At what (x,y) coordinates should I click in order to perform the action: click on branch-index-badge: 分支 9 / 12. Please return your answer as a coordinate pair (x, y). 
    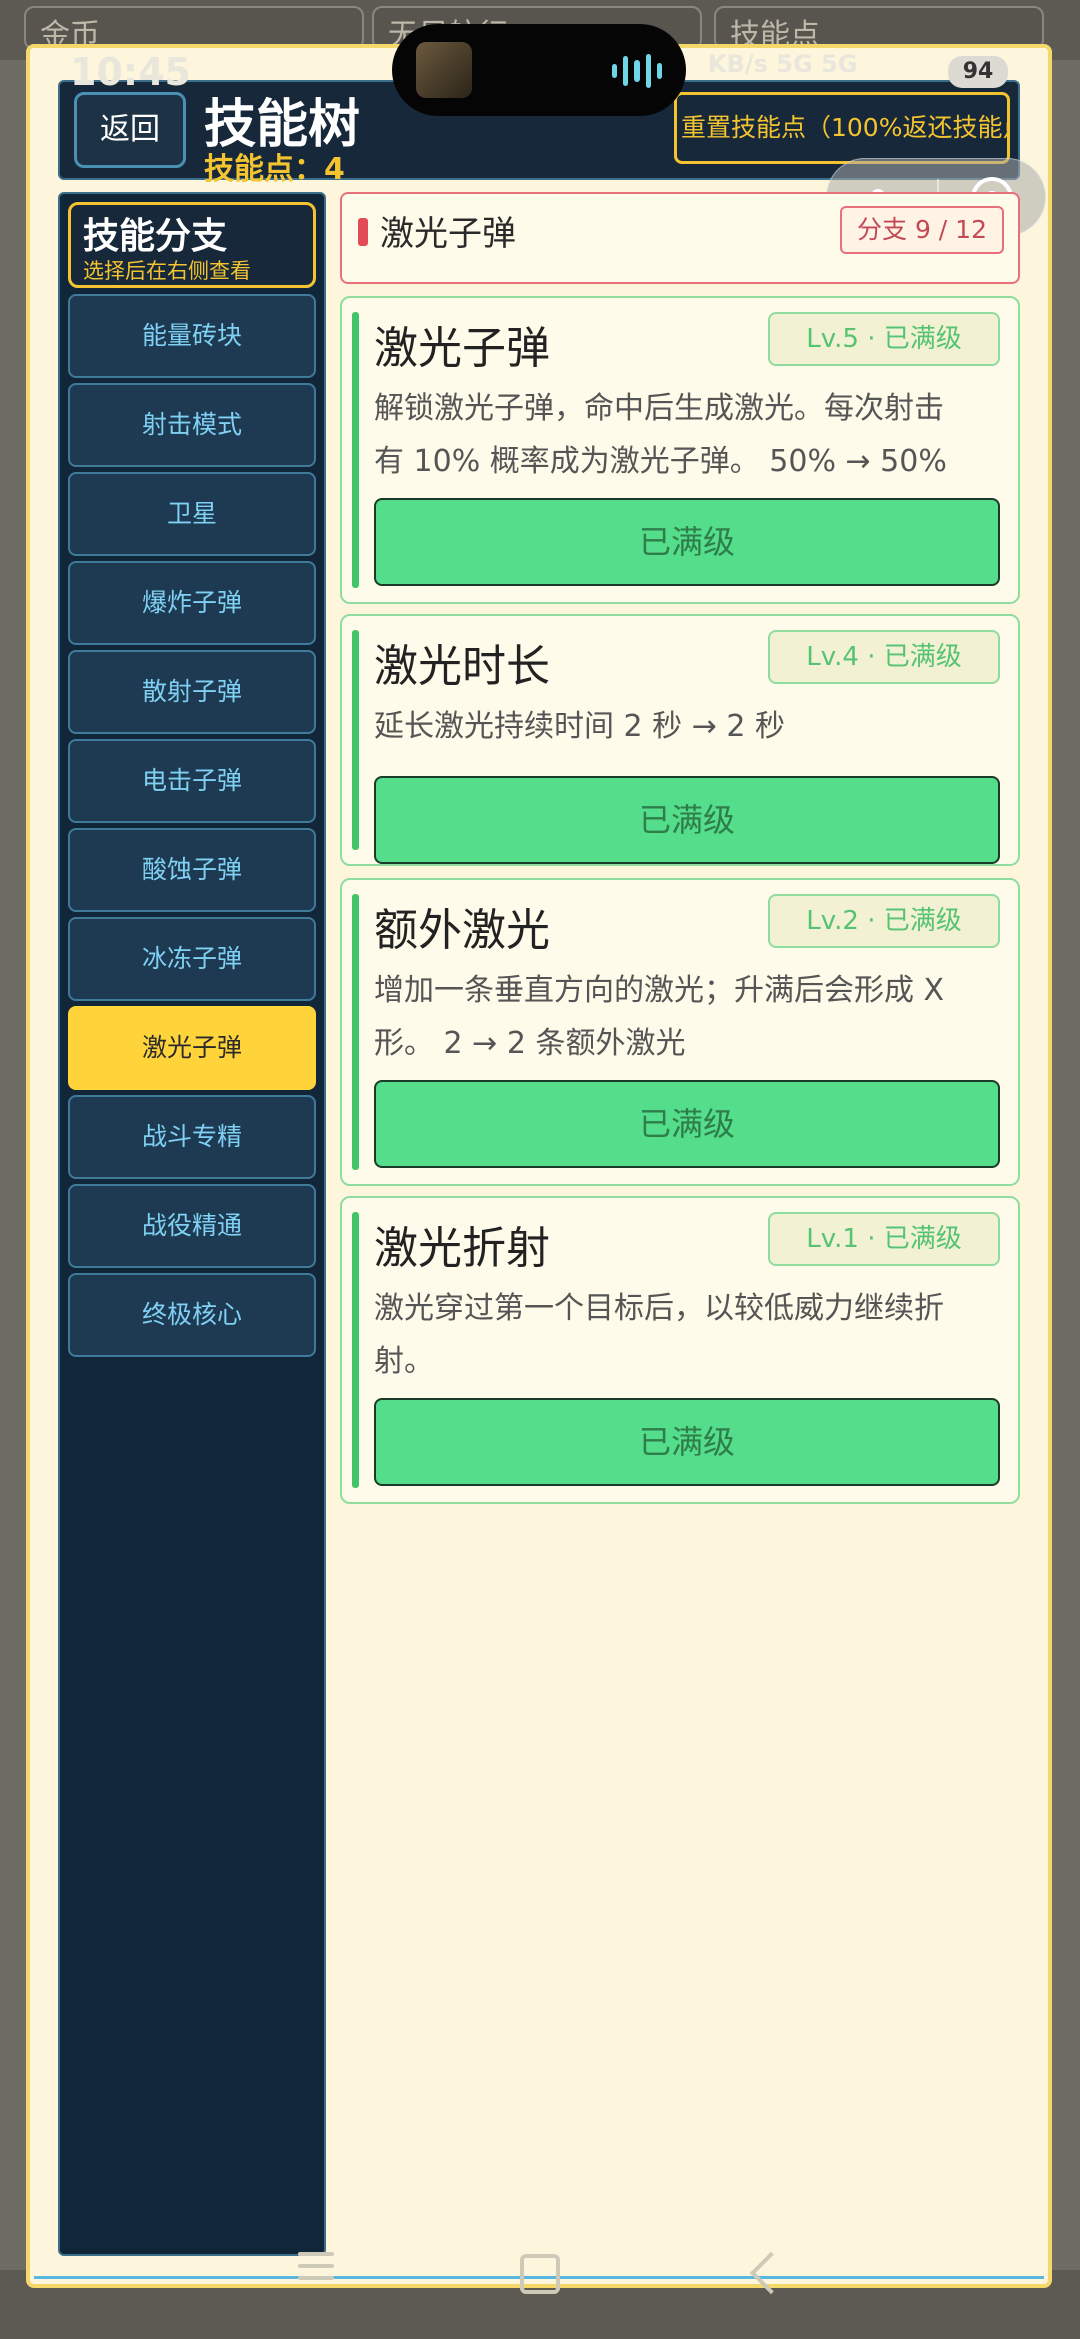
    Looking at the image, I should click on (922, 230).